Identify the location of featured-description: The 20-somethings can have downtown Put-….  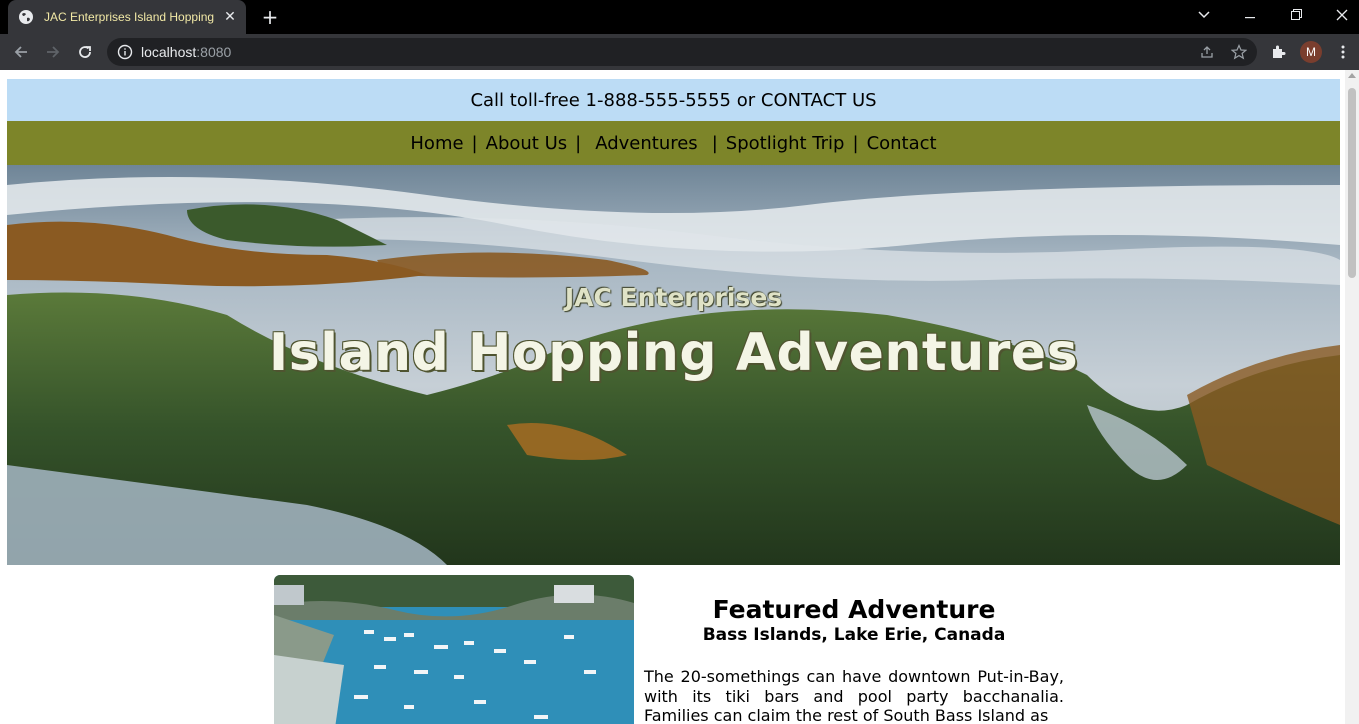
(854, 695).